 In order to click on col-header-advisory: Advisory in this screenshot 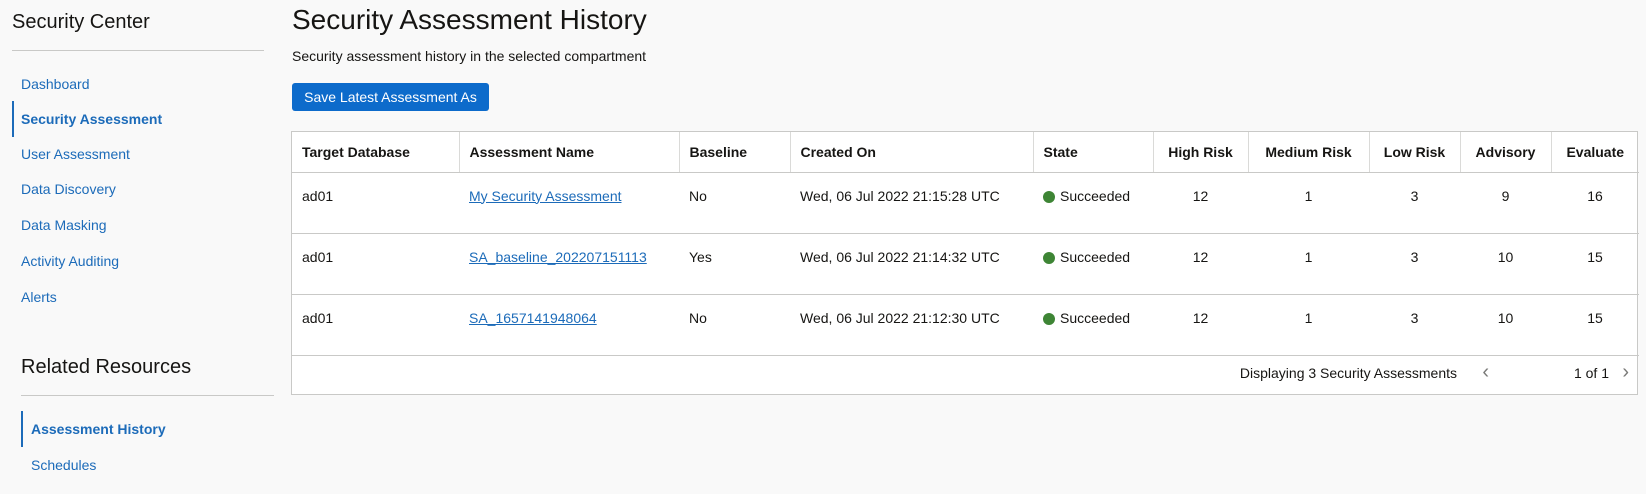, I will do `click(1506, 152)`.